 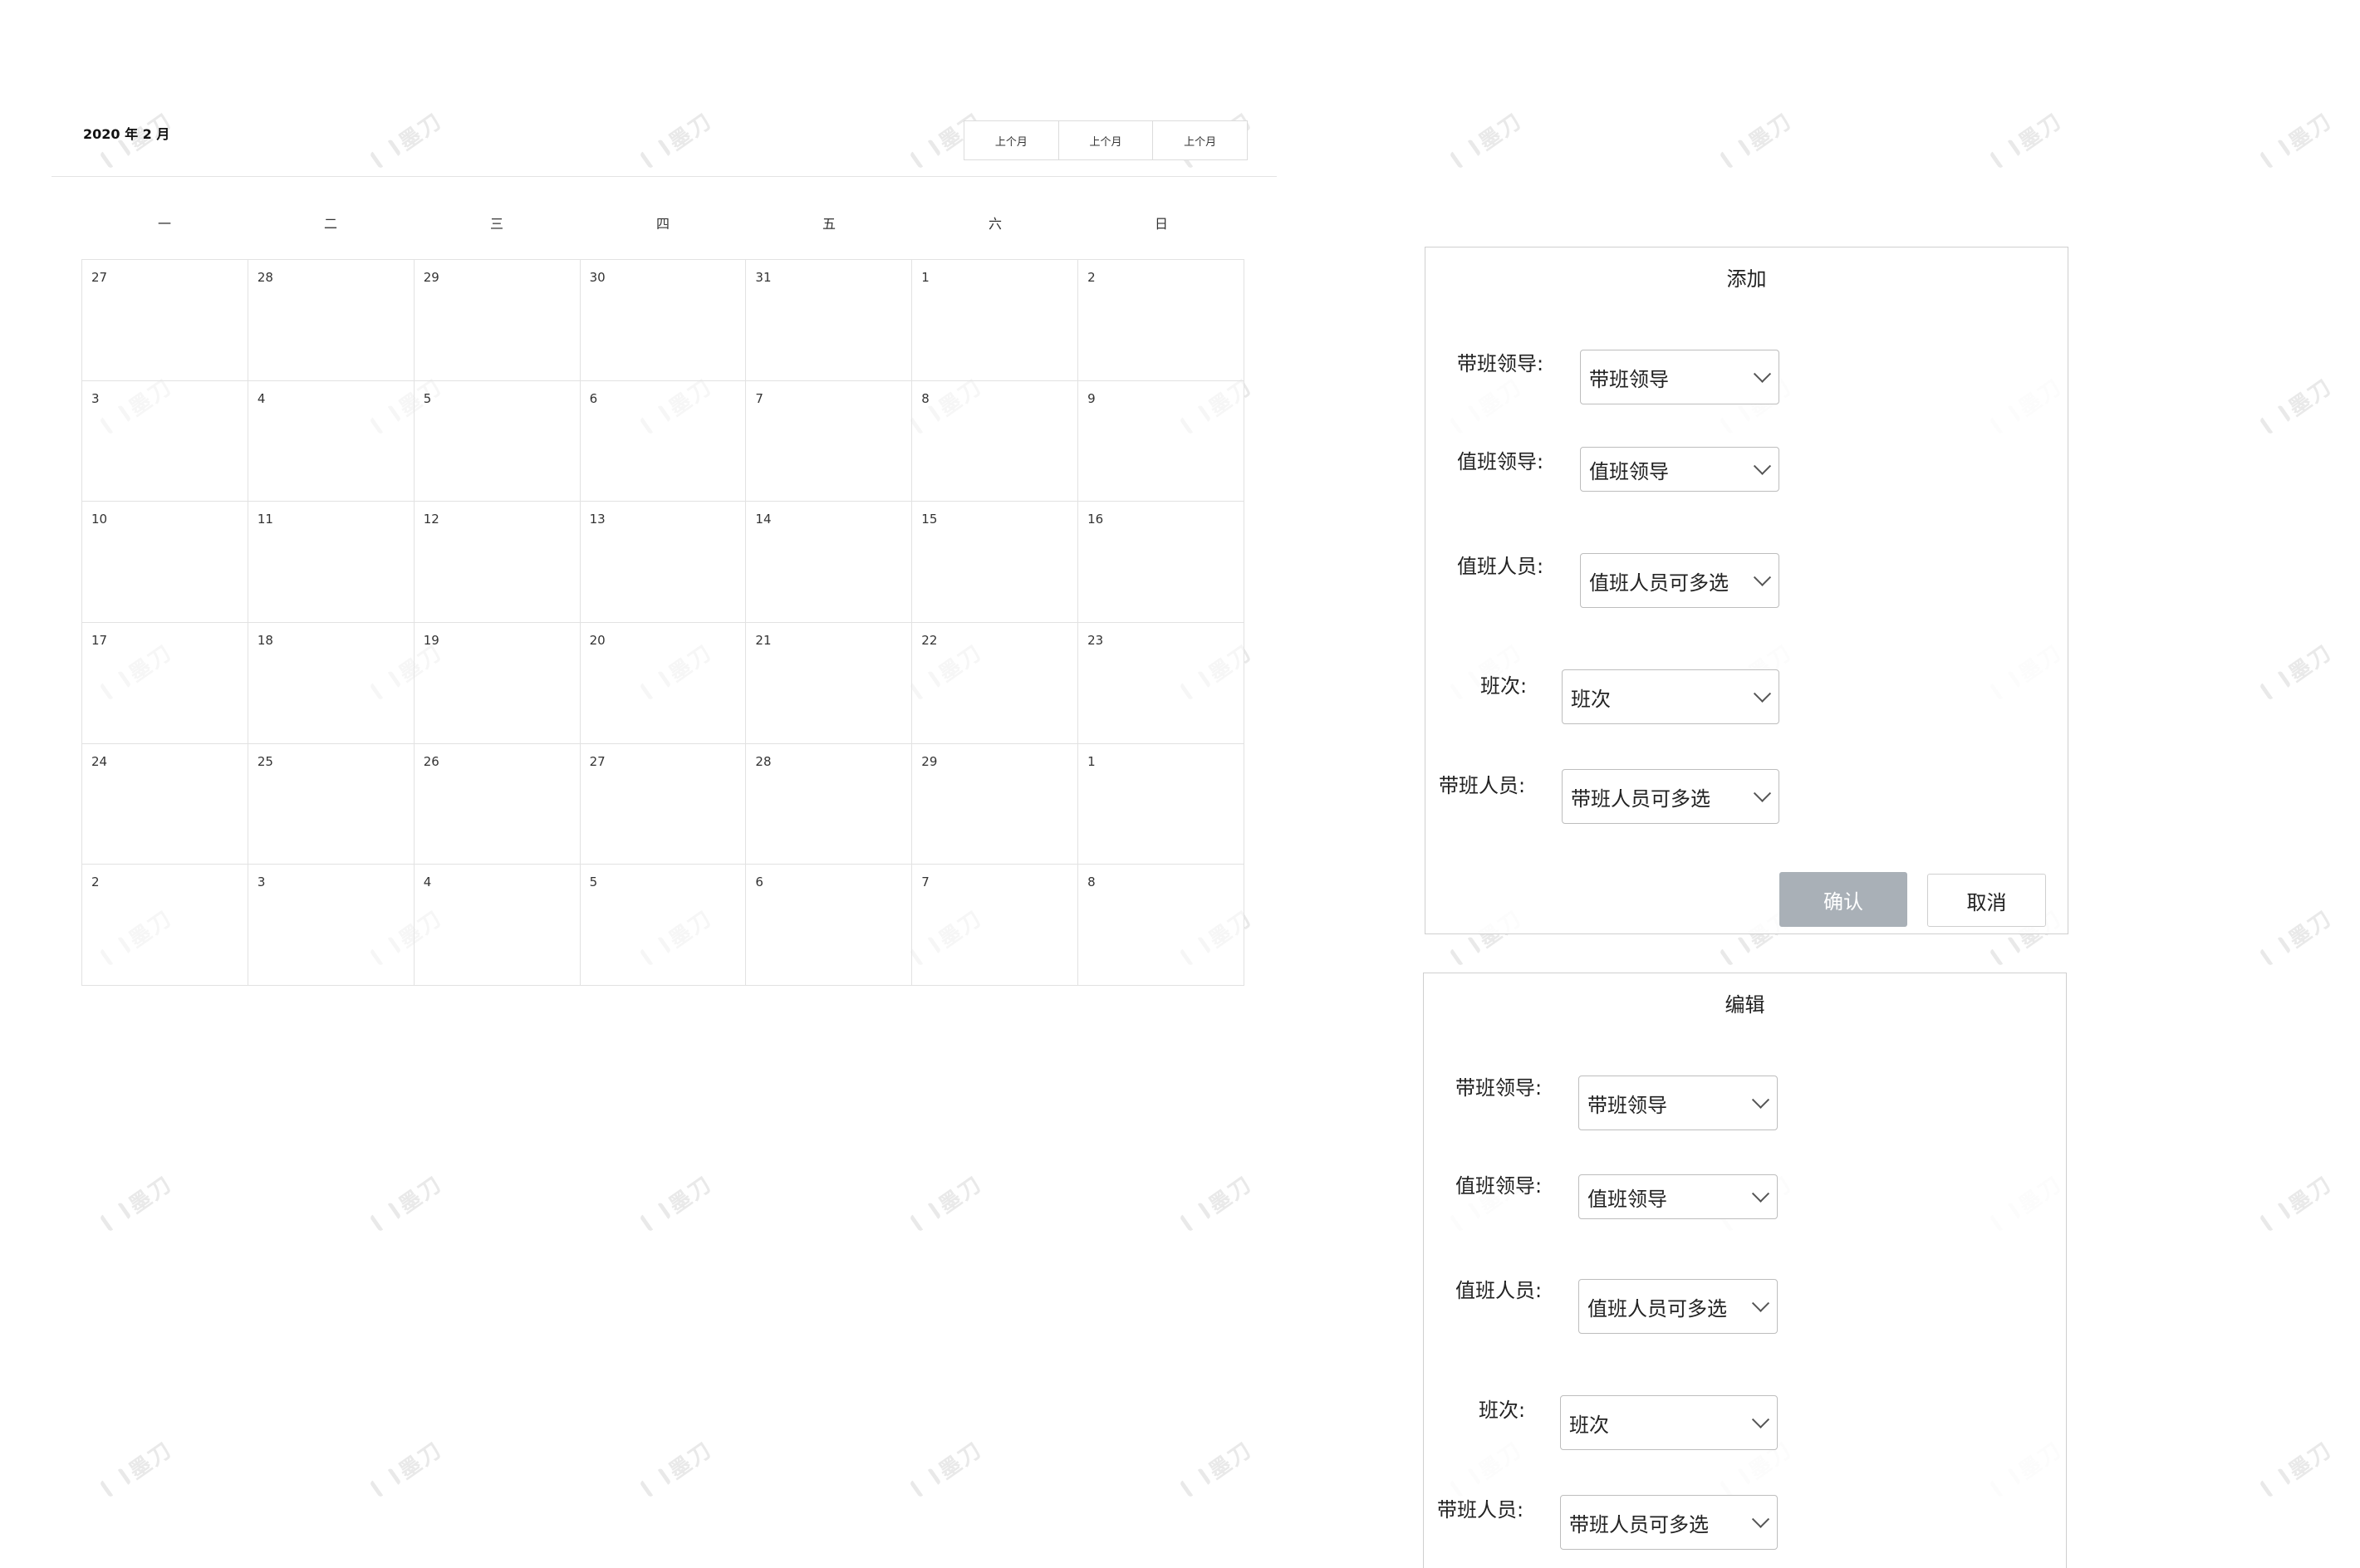 I want to click on day-cell: 13, so click(x=663, y=562).